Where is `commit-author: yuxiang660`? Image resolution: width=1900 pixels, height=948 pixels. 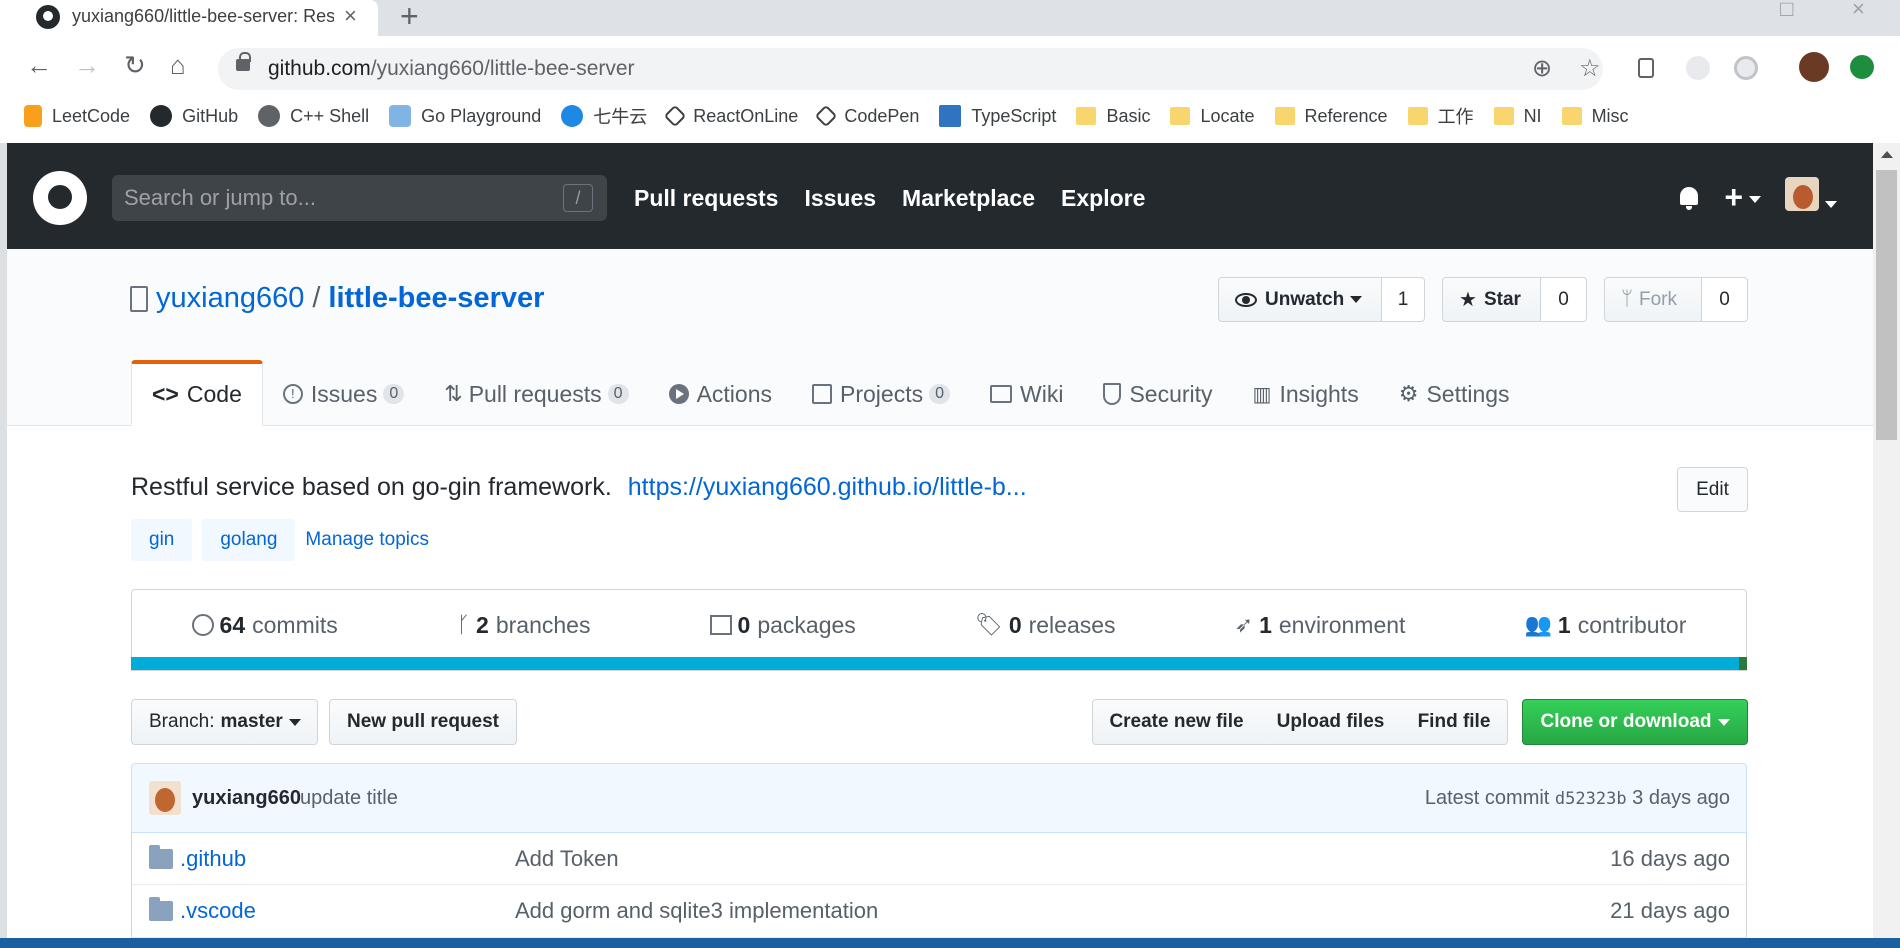
commit-author: yuxiang660 is located at coordinates (246, 798).